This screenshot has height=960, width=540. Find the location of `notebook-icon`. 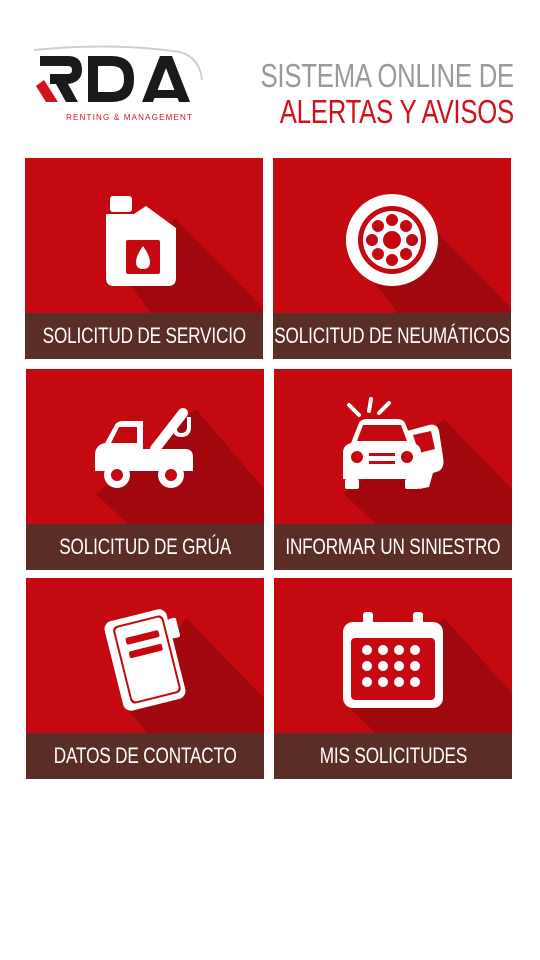

notebook-icon is located at coordinates (145, 660).